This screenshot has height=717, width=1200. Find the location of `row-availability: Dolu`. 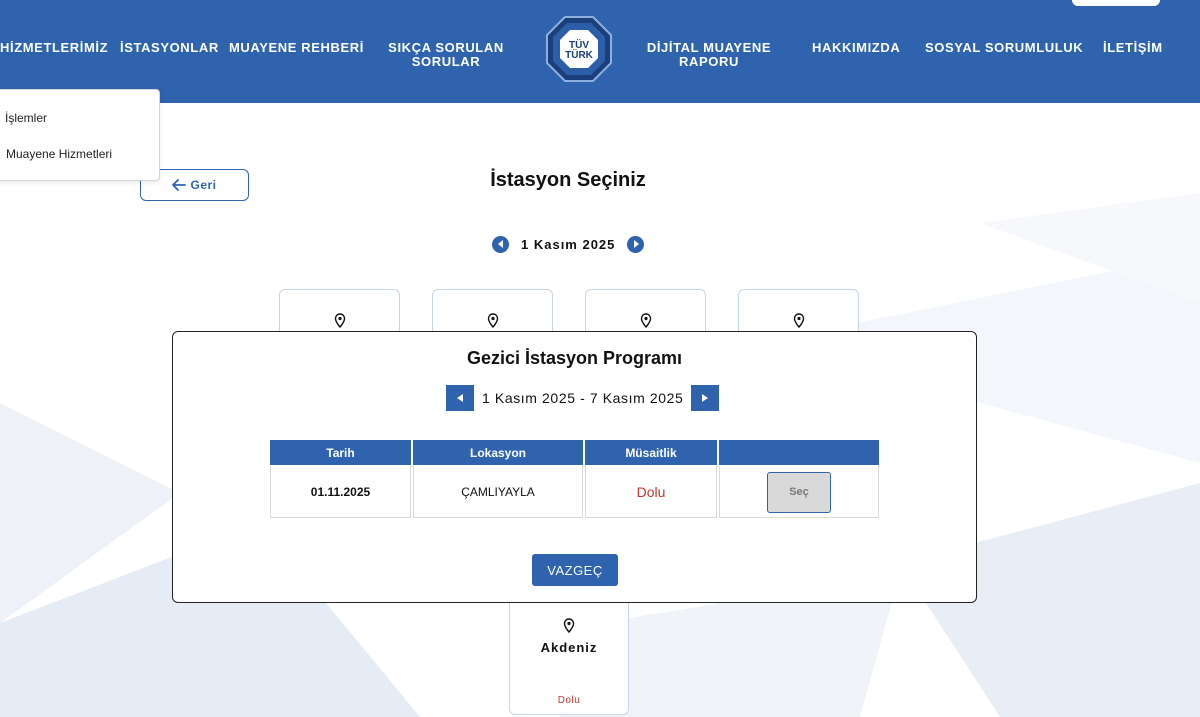

row-availability: Dolu is located at coordinates (651, 491).